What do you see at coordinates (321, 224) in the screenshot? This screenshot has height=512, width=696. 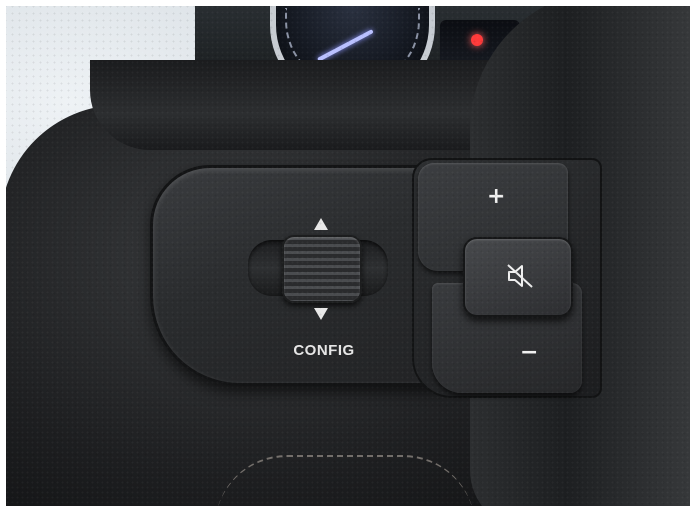 I see `arrow-up-icon` at bounding box center [321, 224].